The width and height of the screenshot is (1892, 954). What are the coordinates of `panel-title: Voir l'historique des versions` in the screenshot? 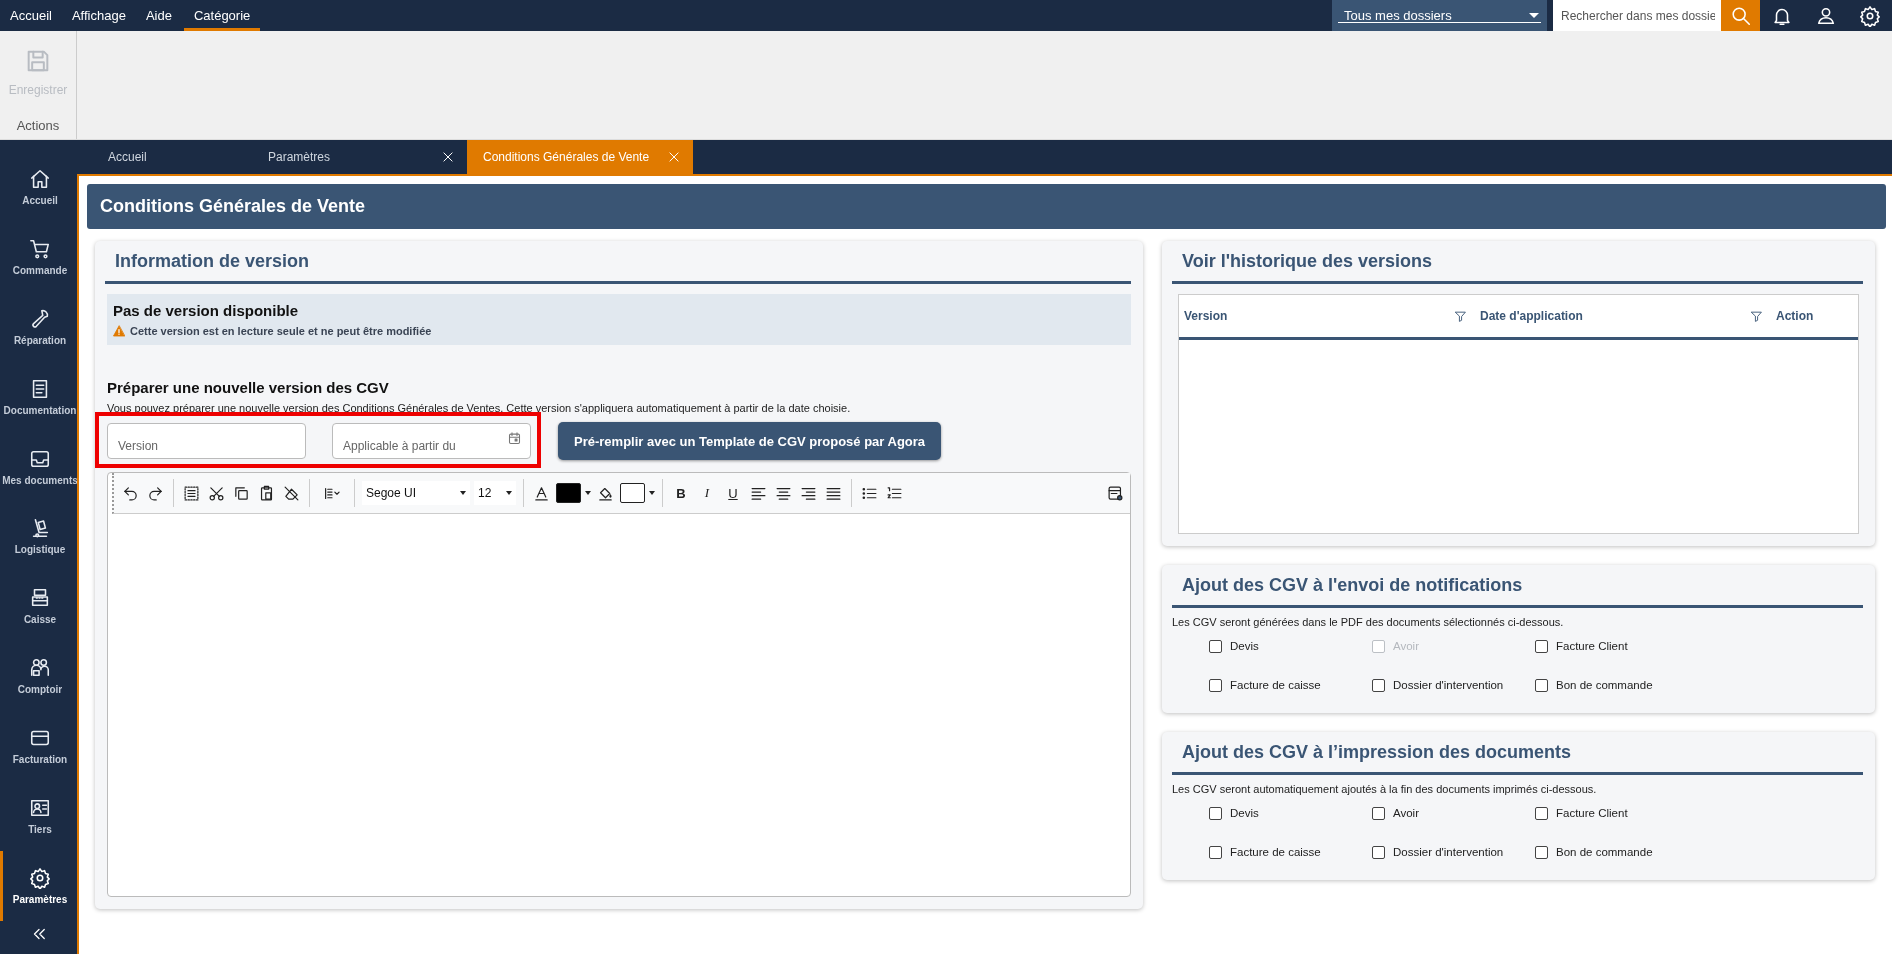 It's located at (1517, 267).